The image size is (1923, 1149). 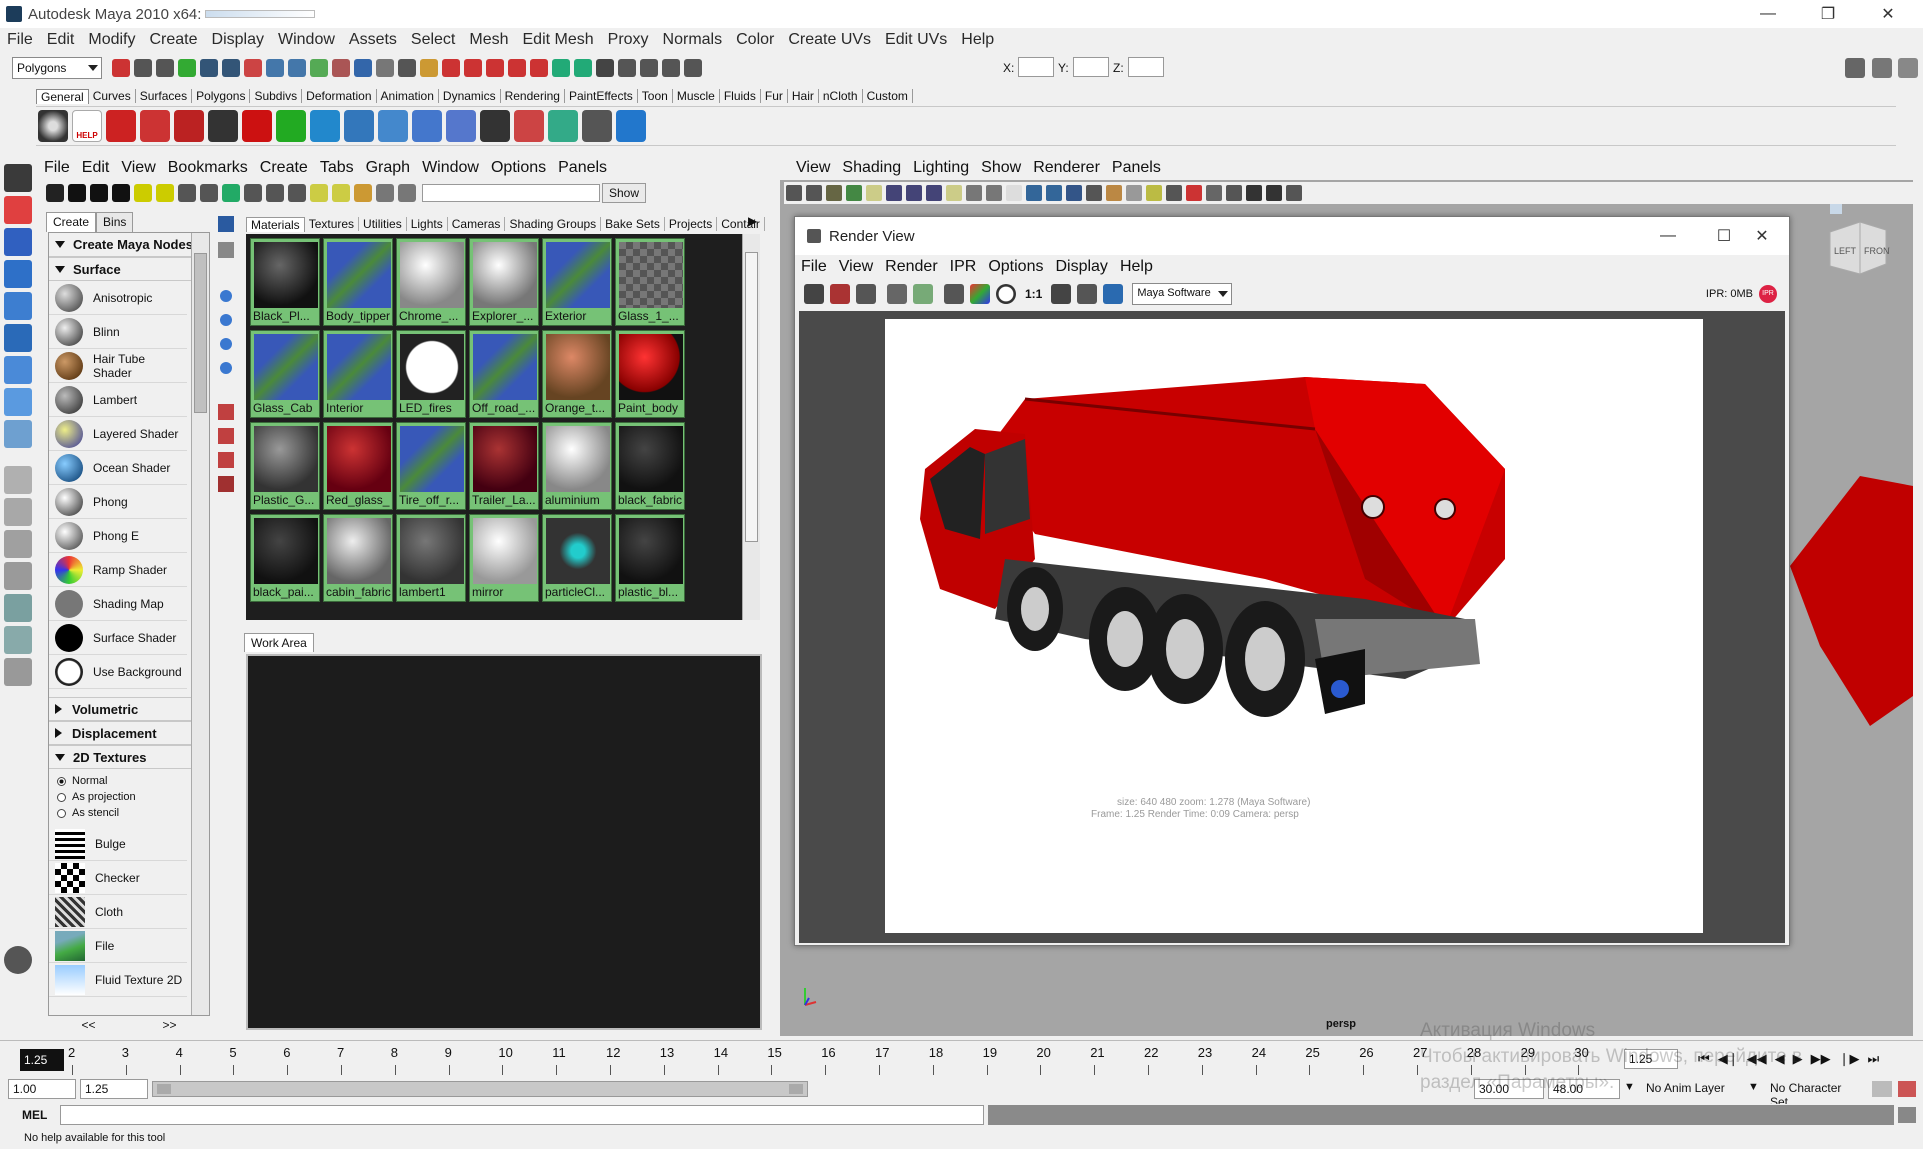 What do you see at coordinates (284, 168) in the screenshot?
I see `hypershade-menu-create: Create` at bounding box center [284, 168].